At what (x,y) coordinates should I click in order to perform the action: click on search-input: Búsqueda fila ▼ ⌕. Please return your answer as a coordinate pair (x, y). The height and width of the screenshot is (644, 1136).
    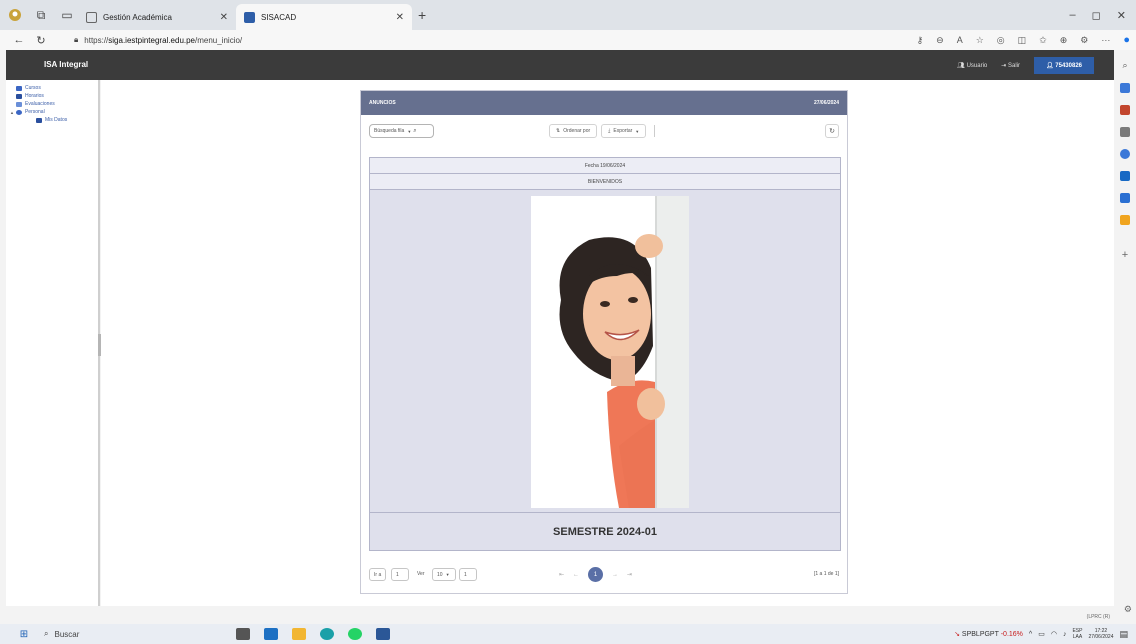
    Looking at the image, I should click on (401, 131).